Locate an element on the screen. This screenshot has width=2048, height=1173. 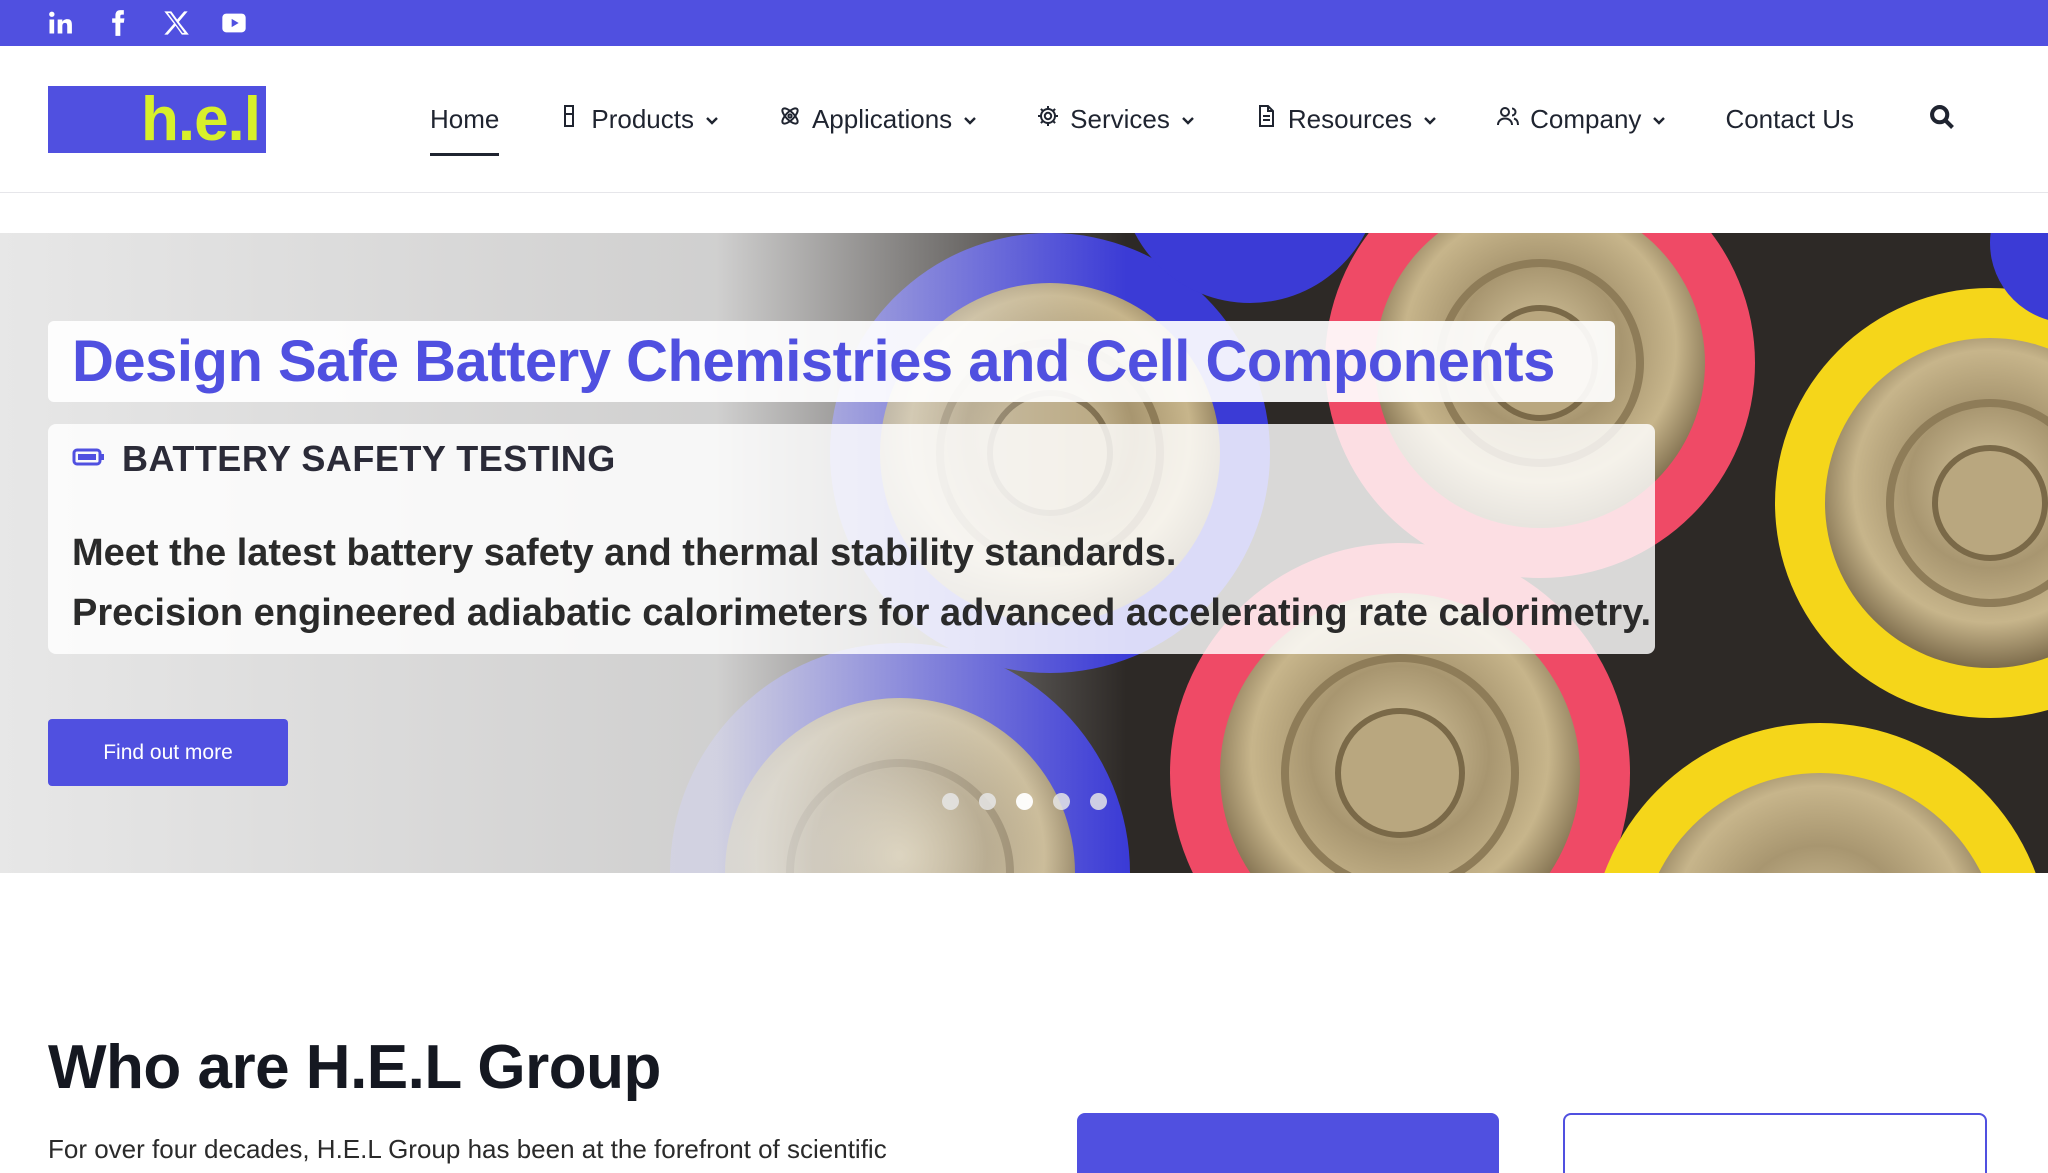
nav-applications-label: Applications is located at coordinates (882, 119).